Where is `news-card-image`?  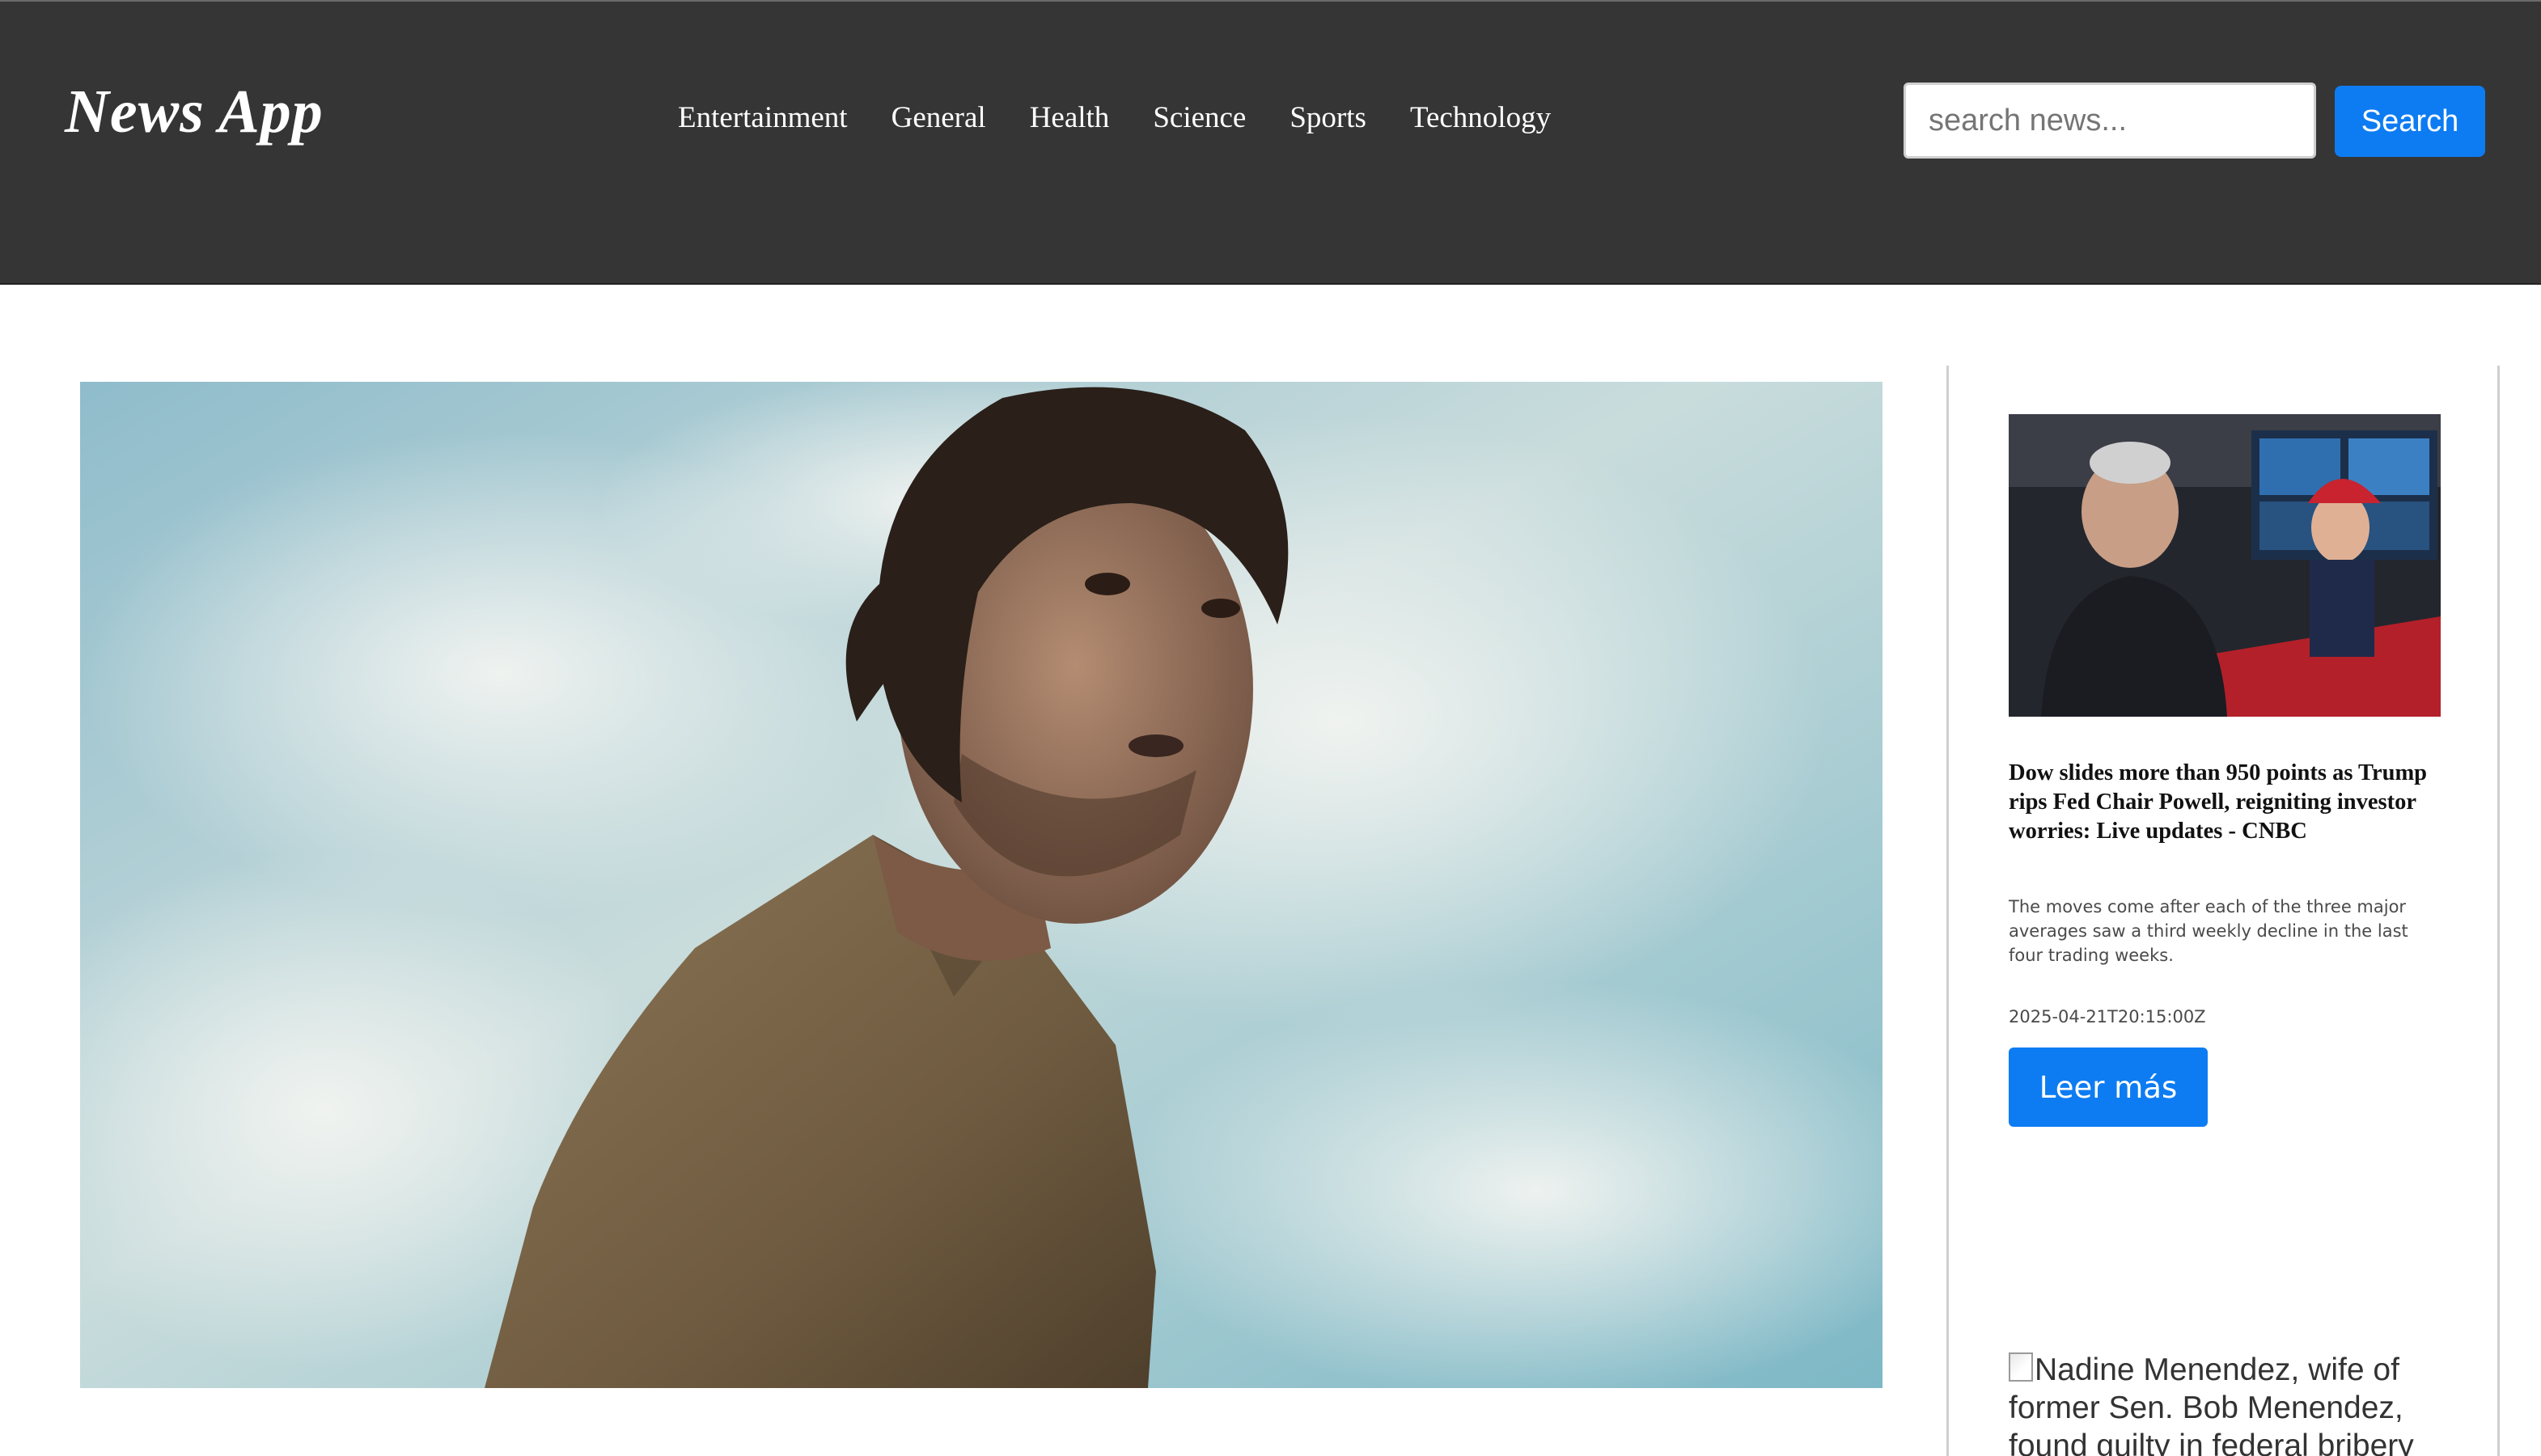 news-card-image is located at coordinates (2225, 565).